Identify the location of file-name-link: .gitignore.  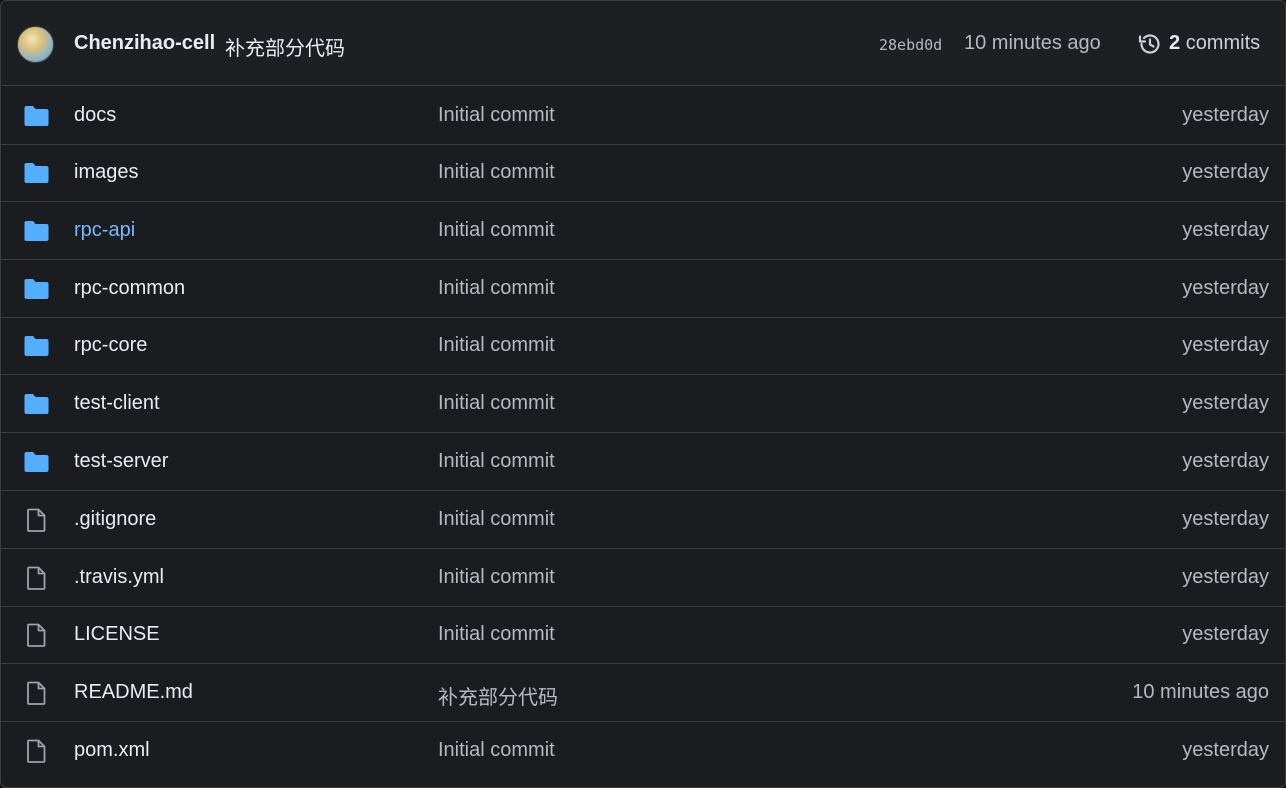
(115, 519).